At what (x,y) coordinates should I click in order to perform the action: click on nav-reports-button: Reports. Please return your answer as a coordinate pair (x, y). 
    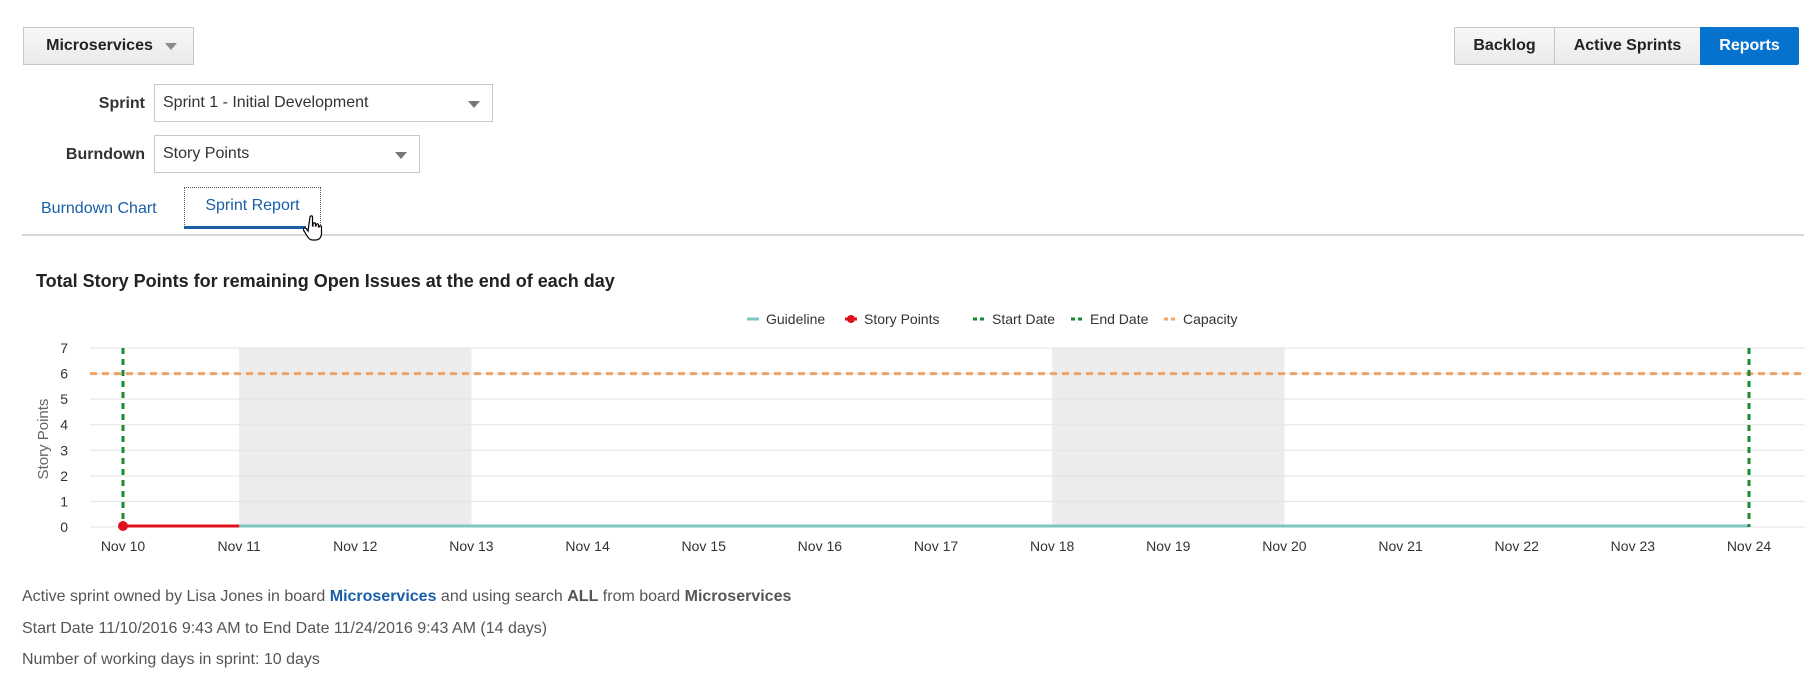
    Looking at the image, I should click on (1749, 46).